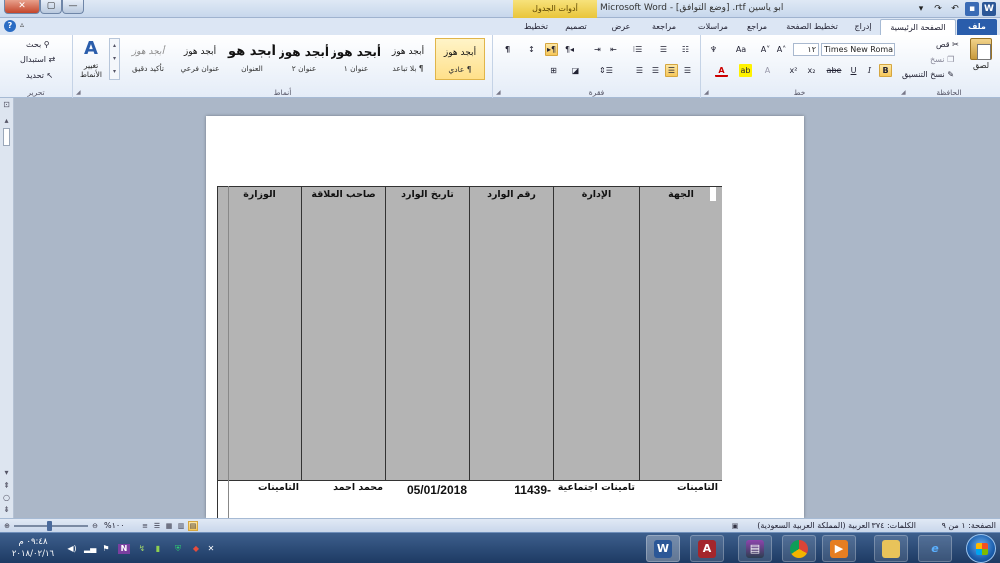 Image resolution: width=1000 pixels, height=563 pixels. What do you see at coordinates (532, 490) in the screenshot?
I see `cell-incoming-number: 11439-` at bounding box center [532, 490].